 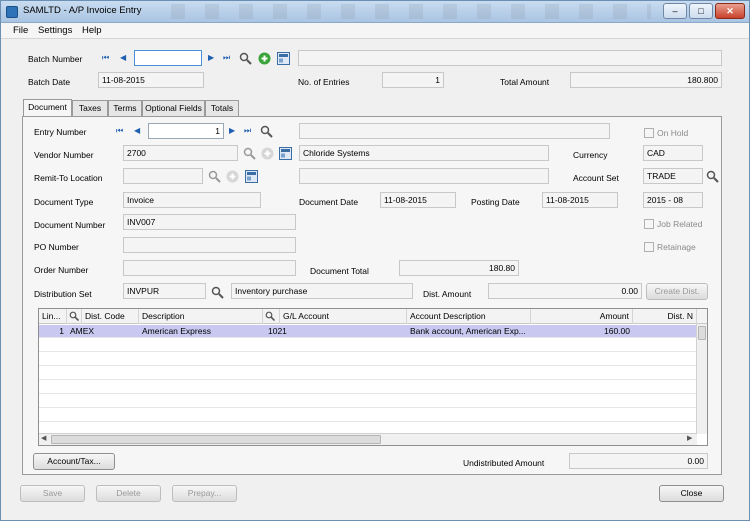 What do you see at coordinates (251, 176) in the screenshot?
I see `remit-to-zoom-icon` at bounding box center [251, 176].